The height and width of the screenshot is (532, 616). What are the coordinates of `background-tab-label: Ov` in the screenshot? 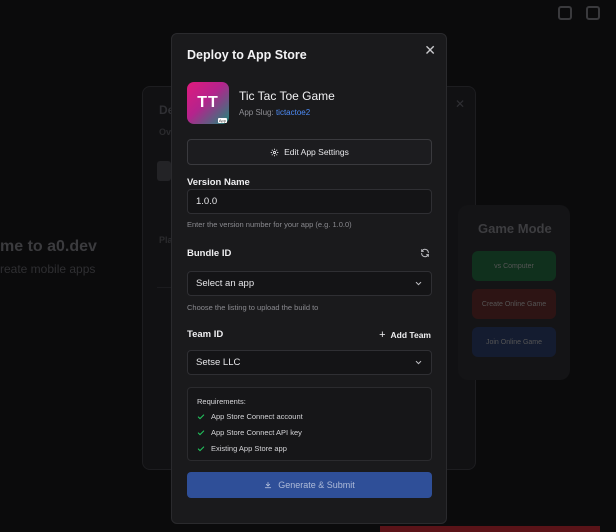 It's located at (165, 132).